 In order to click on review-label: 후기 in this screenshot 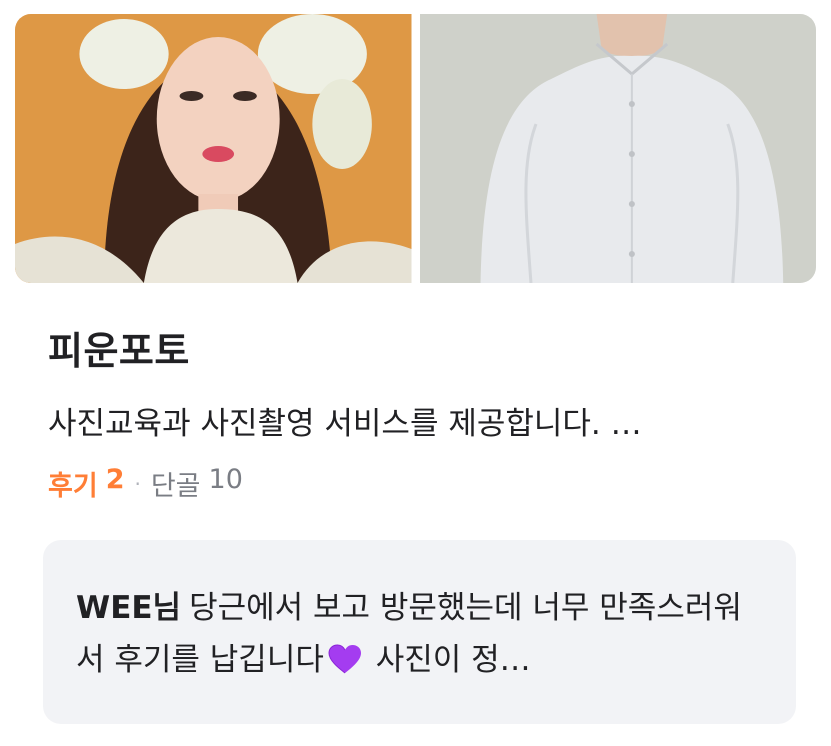, I will do `click(73, 486)`.